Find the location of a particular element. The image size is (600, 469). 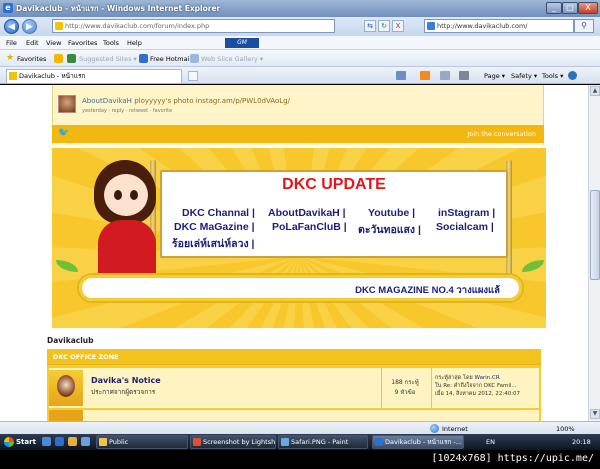

page-menu: Page ▾ is located at coordinates (494, 76).